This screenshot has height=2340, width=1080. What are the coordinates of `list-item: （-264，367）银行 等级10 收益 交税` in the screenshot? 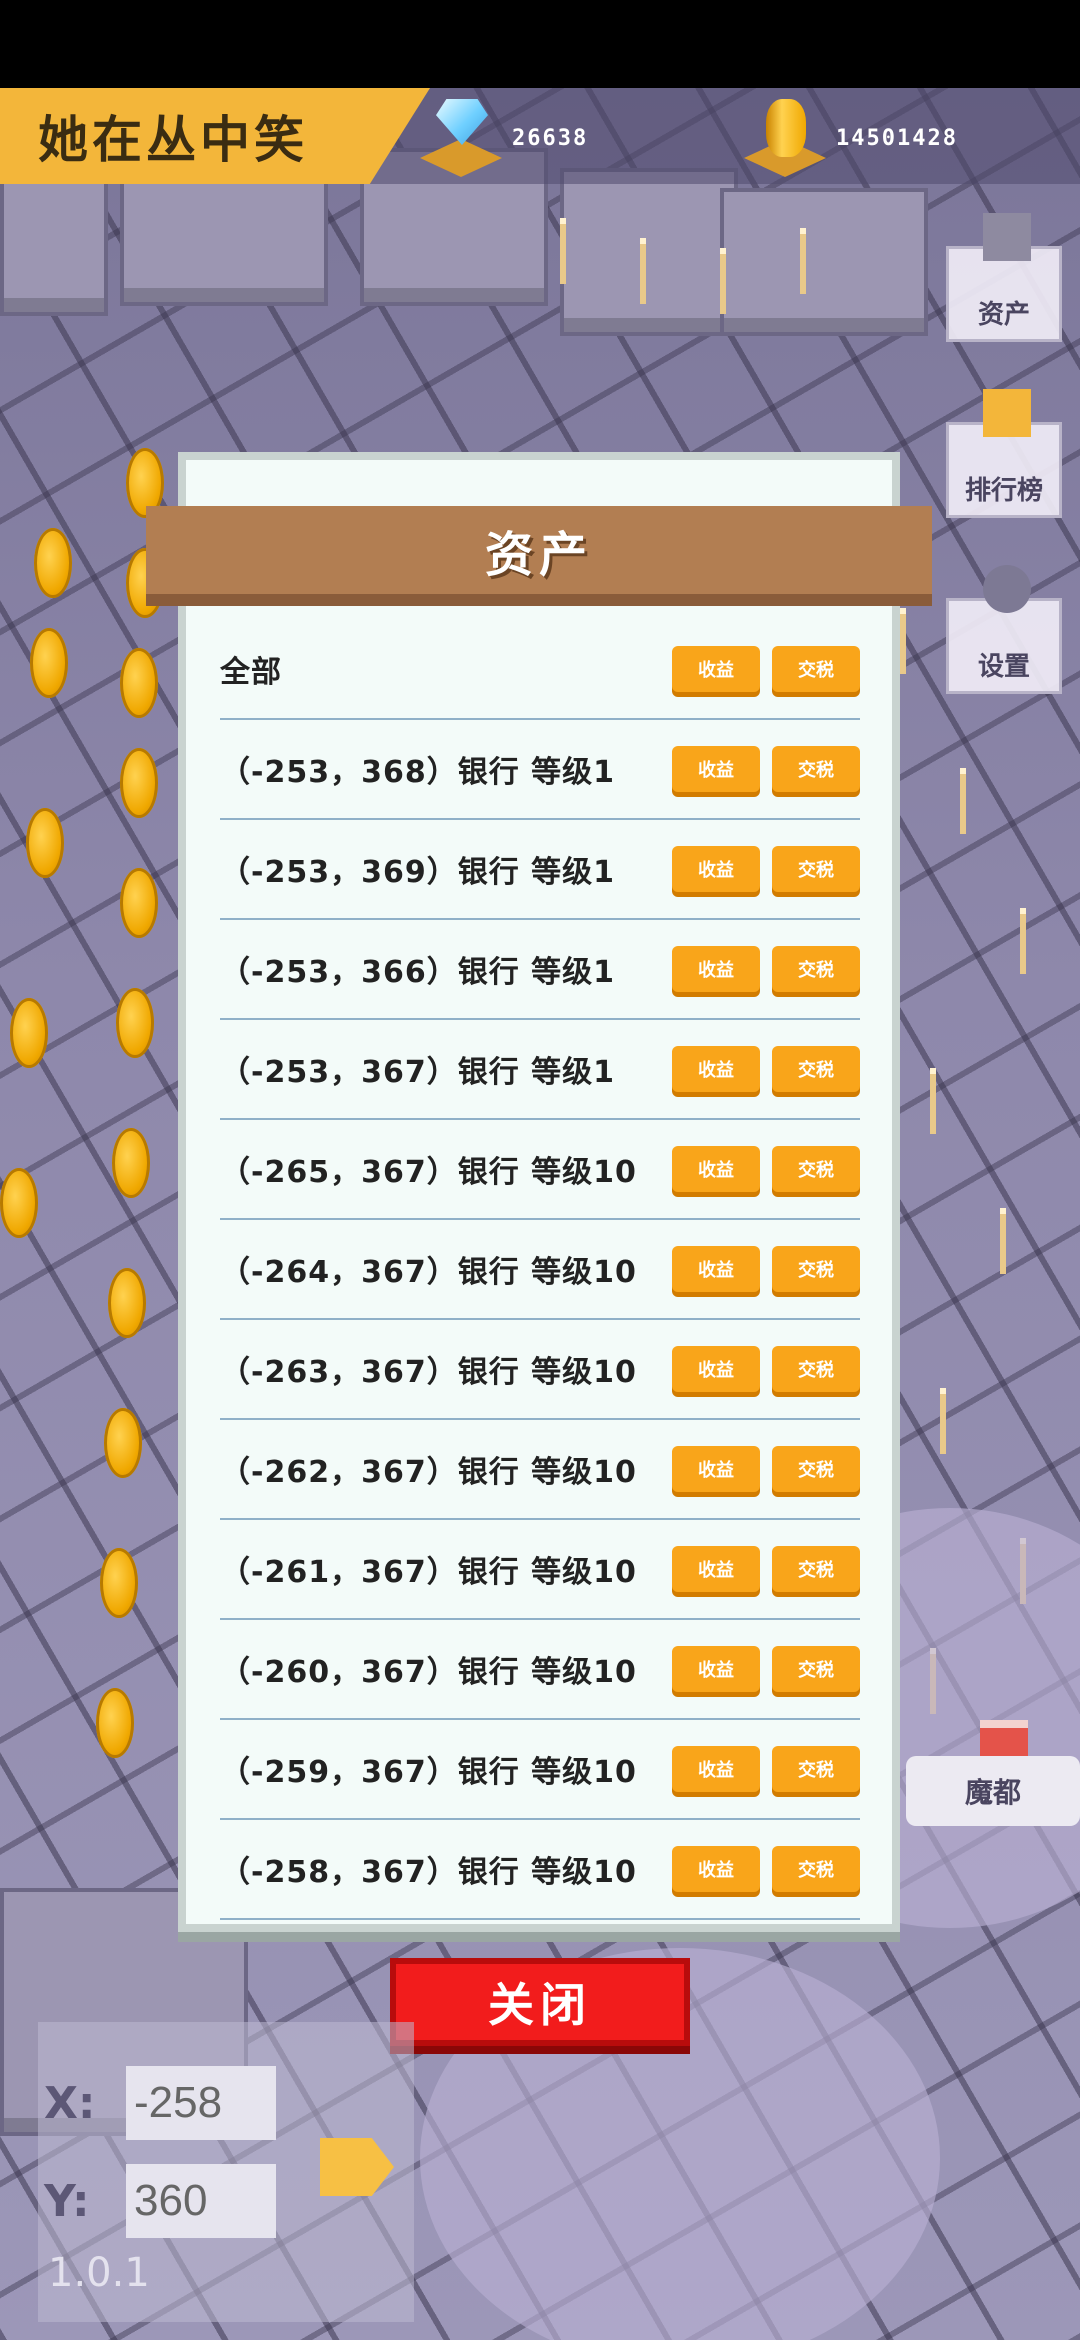 It's located at (540, 1270).